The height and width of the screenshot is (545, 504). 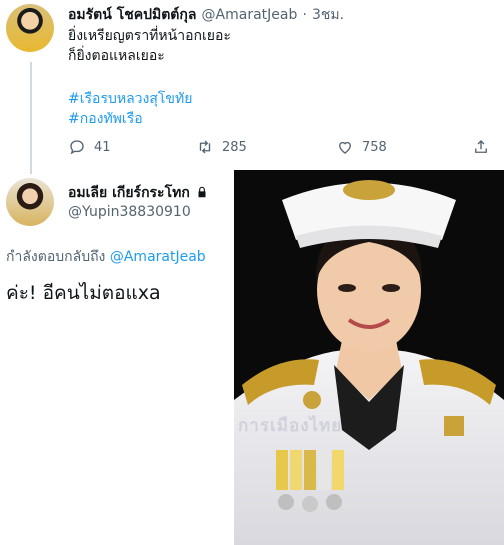 What do you see at coordinates (102, 147) in the screenshot?
I see `reply-count: 41` at bounding box center [102, 147].